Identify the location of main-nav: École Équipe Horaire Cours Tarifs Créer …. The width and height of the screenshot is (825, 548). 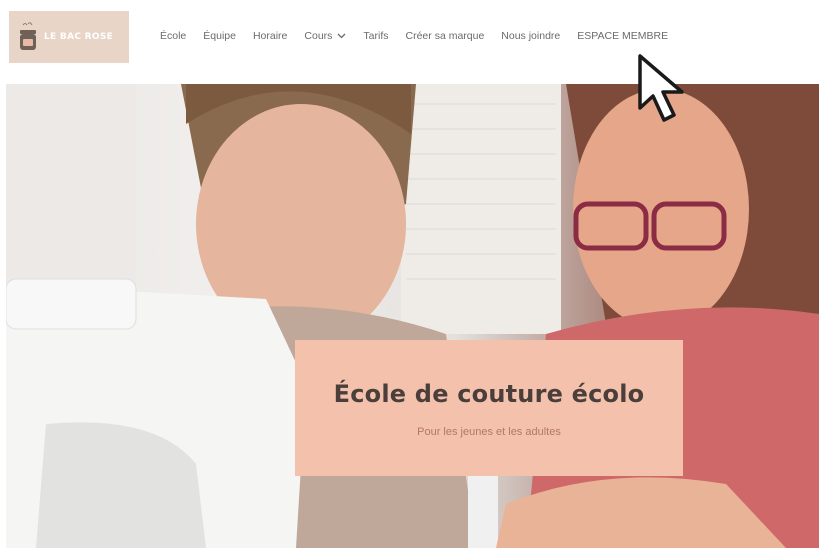
(414, 36).